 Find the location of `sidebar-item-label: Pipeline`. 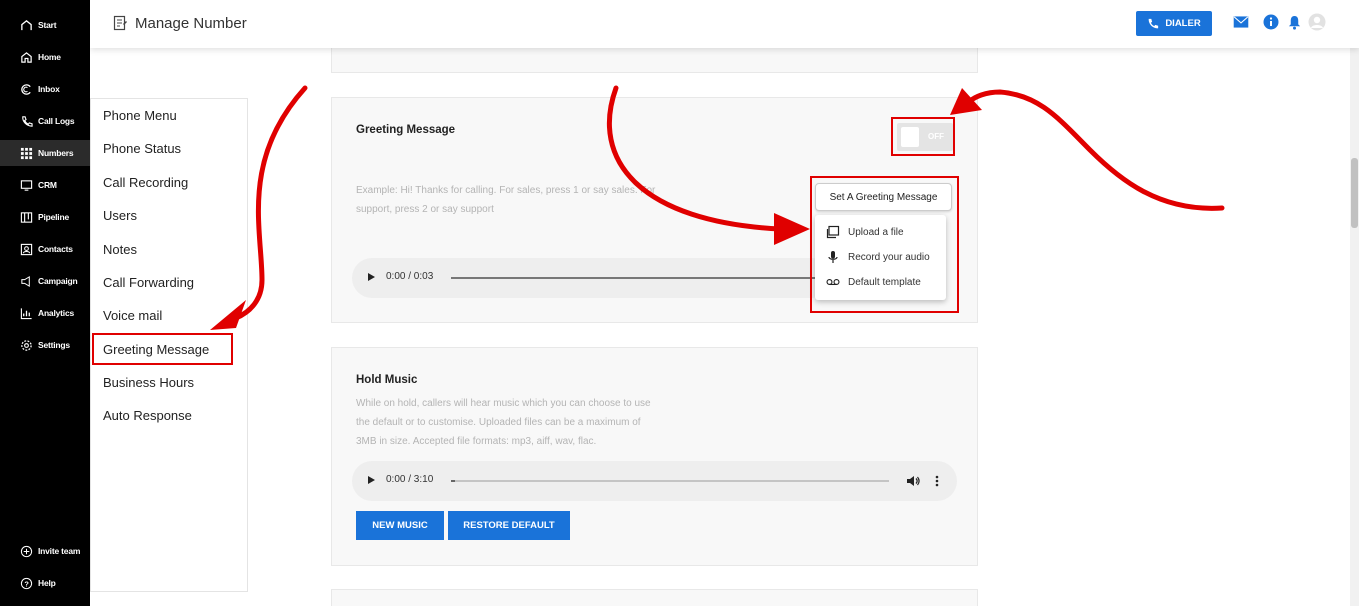

sidebar-item-label: Pipeline is located at coordinates (53, 217).